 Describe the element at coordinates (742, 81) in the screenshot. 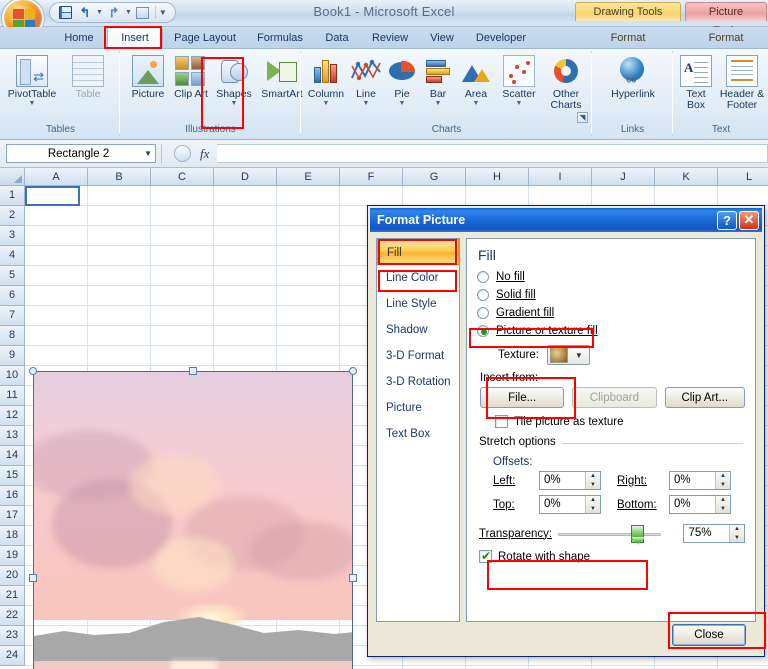

I see `header-footer-button: Header & Footer` at that location.